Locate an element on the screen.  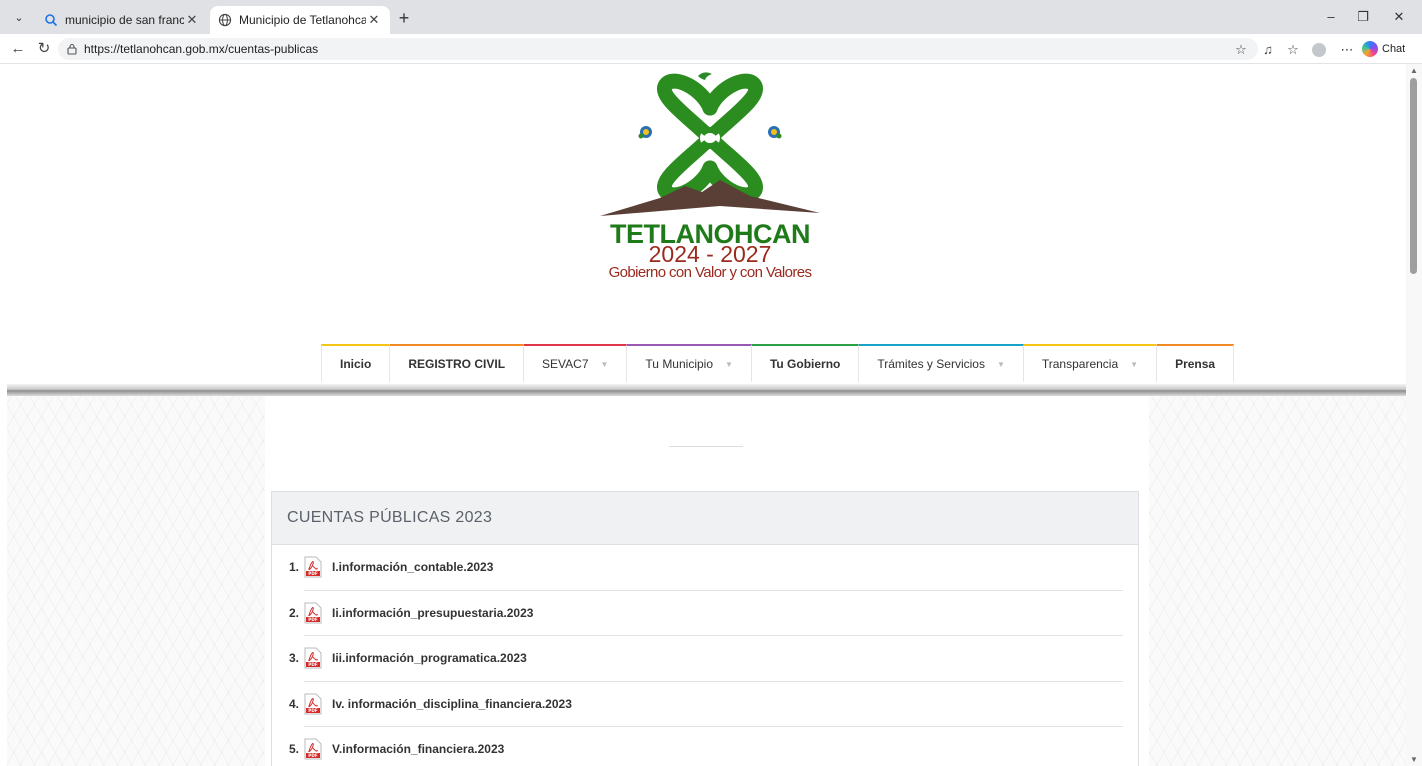
nav-item-label: Inicio is located at coordinates (356, 364).